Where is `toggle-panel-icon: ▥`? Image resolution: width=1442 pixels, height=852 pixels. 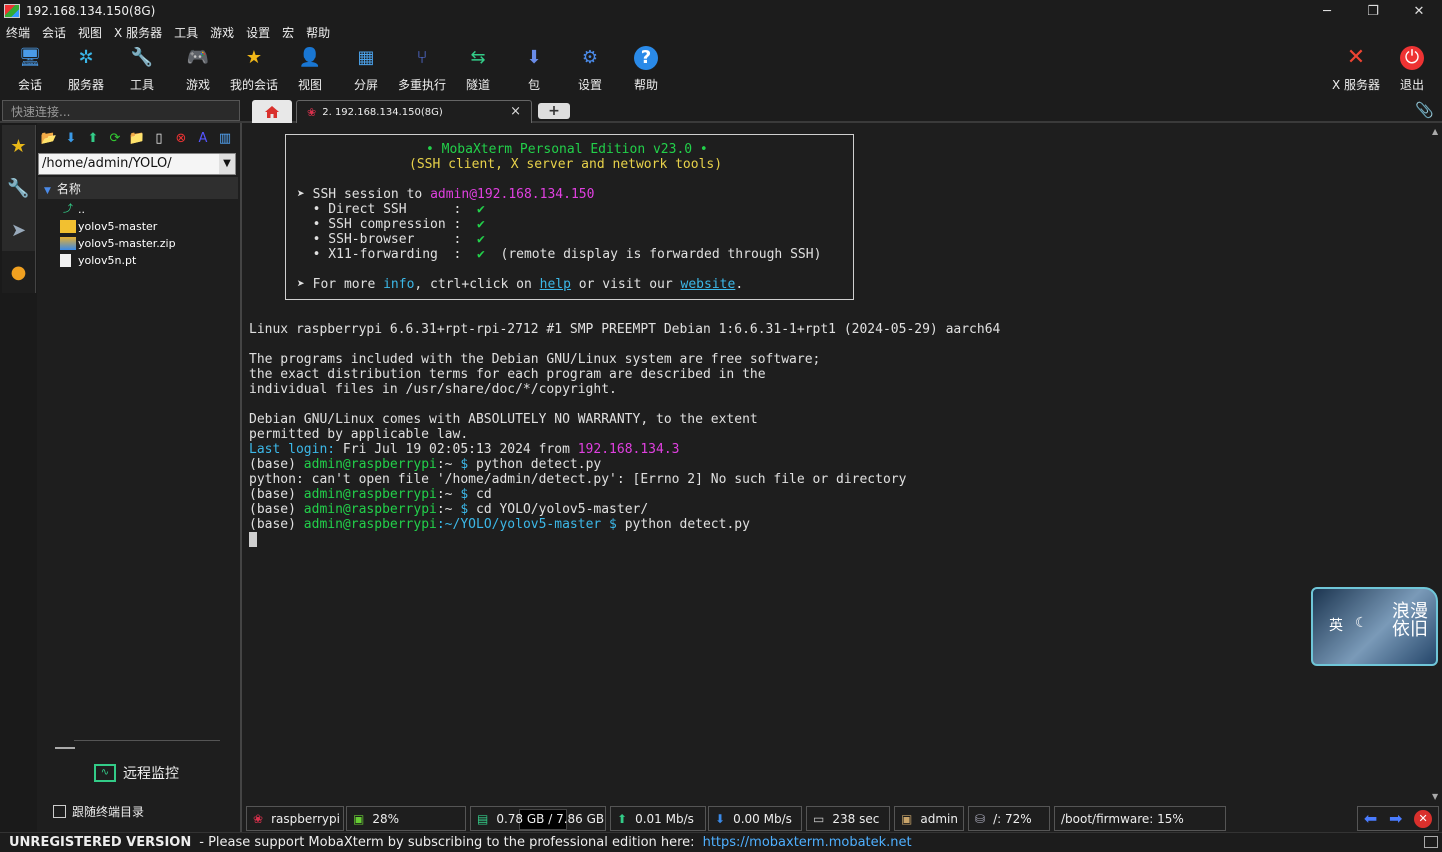 toggle-panel-icon: ▥ is located at coordinates (225, 139).